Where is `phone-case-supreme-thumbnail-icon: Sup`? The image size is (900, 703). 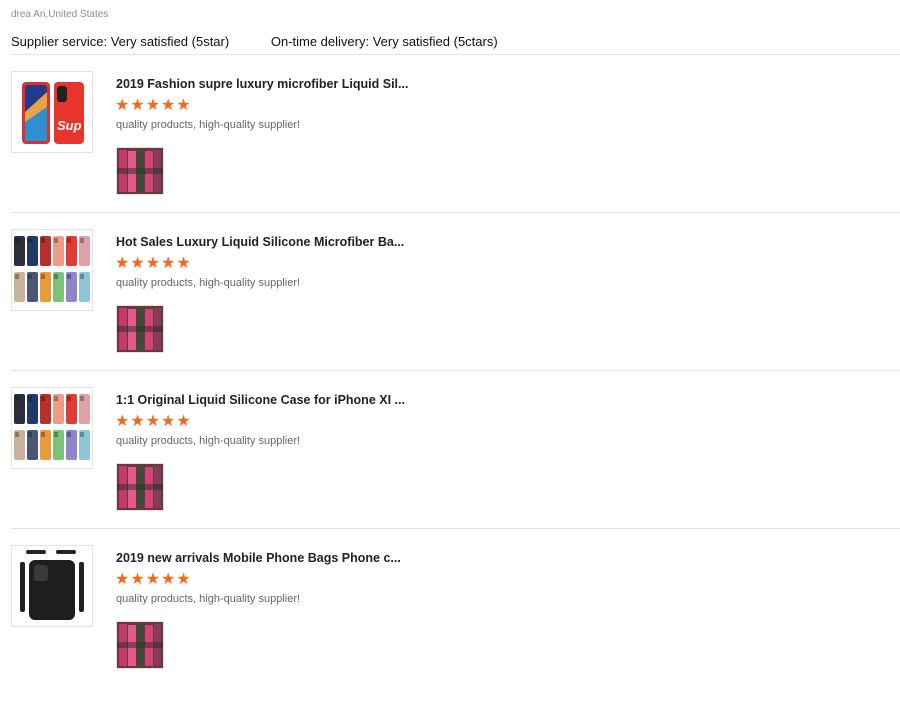 phone-case-supreme-thumbnail-icon: Sup is located at coordinates (52, 112).